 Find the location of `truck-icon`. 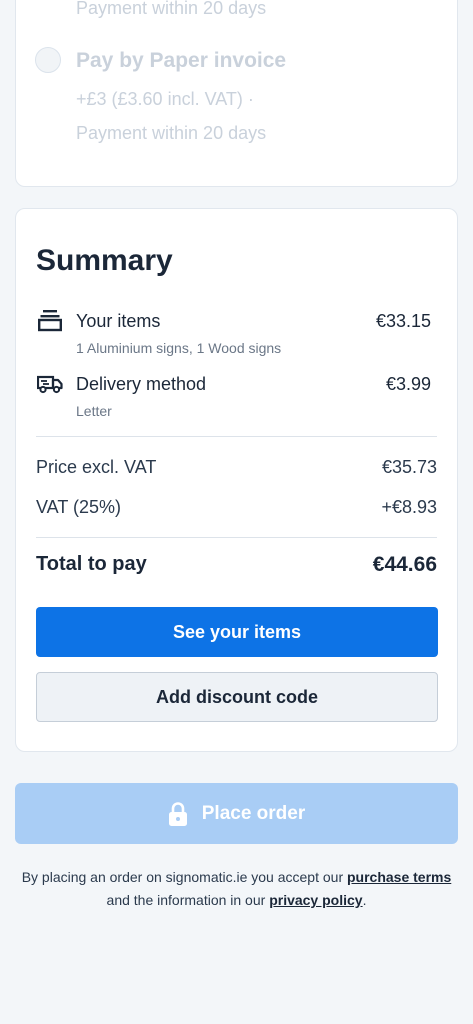

truck-icon is located at coordinates (50, 384).